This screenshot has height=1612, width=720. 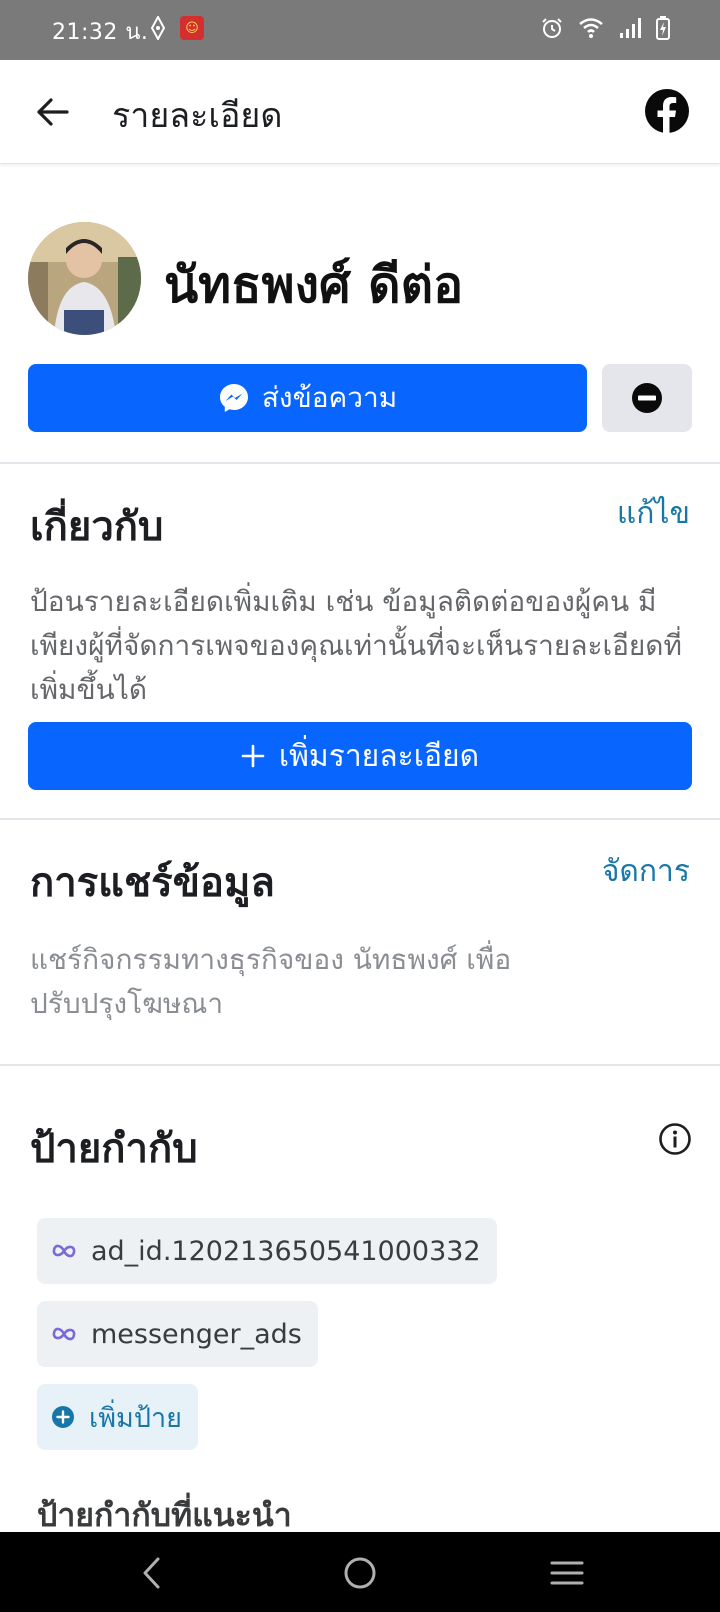 I want to click on alarm-icon, so click(x=552, y=28).